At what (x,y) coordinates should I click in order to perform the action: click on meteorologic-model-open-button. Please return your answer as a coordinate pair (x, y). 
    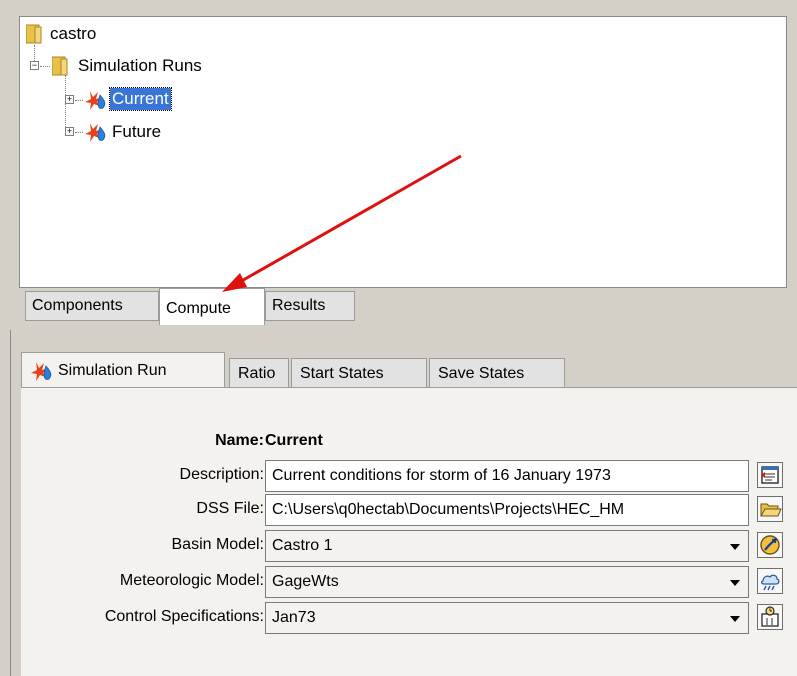
    Looking at the image, I should click on (770, 581).